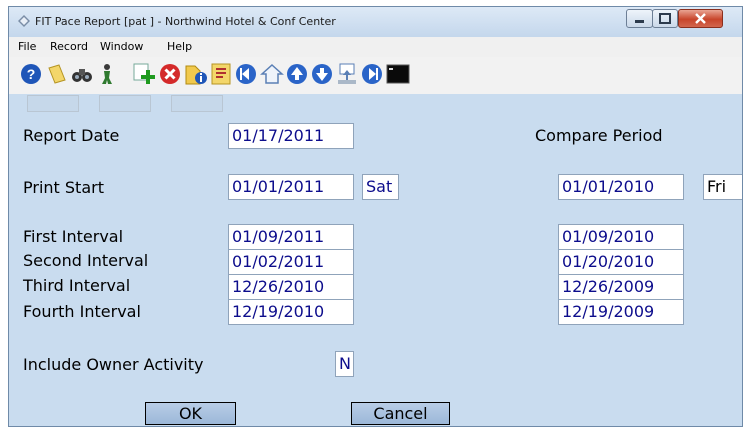 Image resolution: width=743 pixels, height=427 pixels. I want to click on note-button, so click(57, 74).